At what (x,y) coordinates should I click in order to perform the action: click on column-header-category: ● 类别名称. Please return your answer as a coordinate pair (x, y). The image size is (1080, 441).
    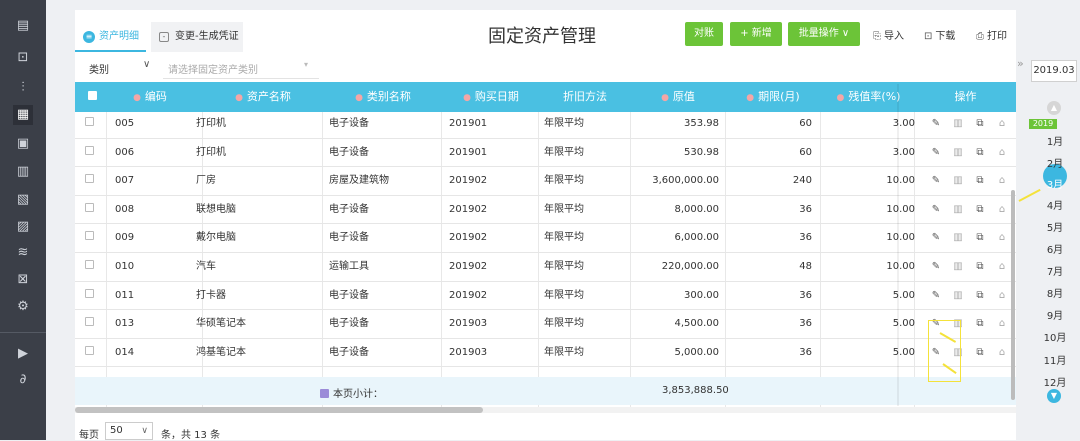
    Looking at the image, I should click on (383, 97).